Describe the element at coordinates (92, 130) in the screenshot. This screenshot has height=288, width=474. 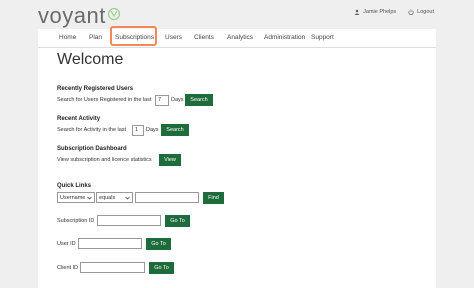
I see `recent-activity-text: Search for Activity in the last` at that location.